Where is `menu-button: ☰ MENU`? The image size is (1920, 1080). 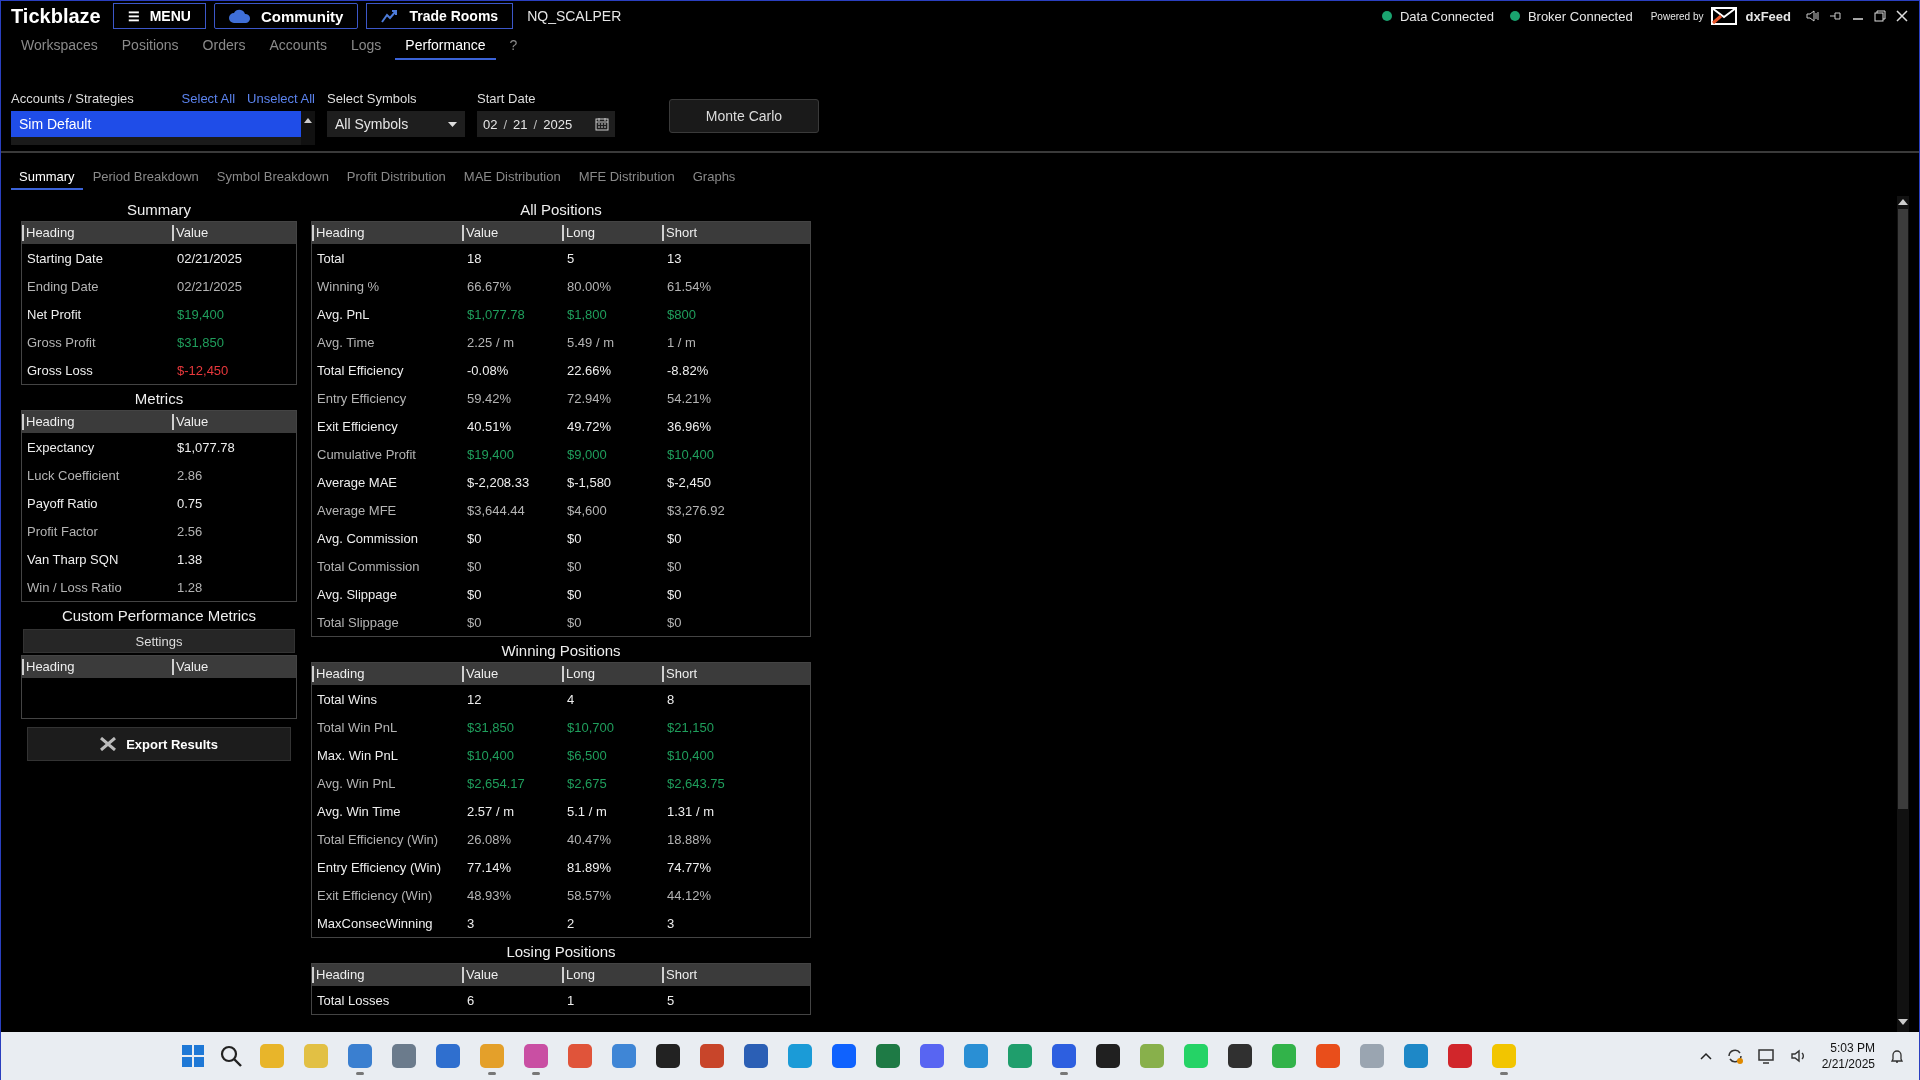 menu-button: ☰ MENU is located at coordinates (159, 16).